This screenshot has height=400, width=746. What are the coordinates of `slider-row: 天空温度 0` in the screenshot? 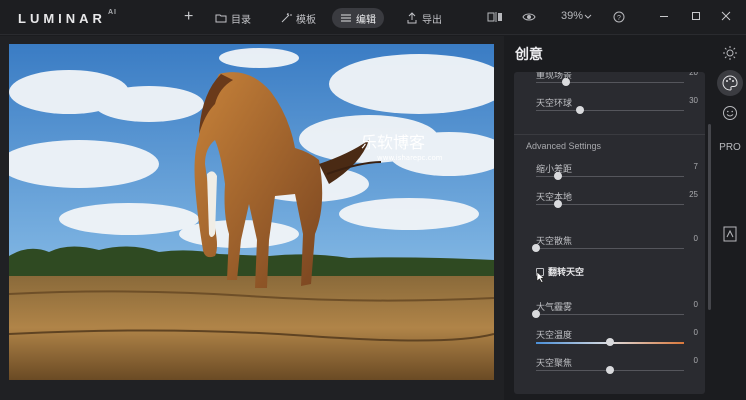 It's located at (617, 340).